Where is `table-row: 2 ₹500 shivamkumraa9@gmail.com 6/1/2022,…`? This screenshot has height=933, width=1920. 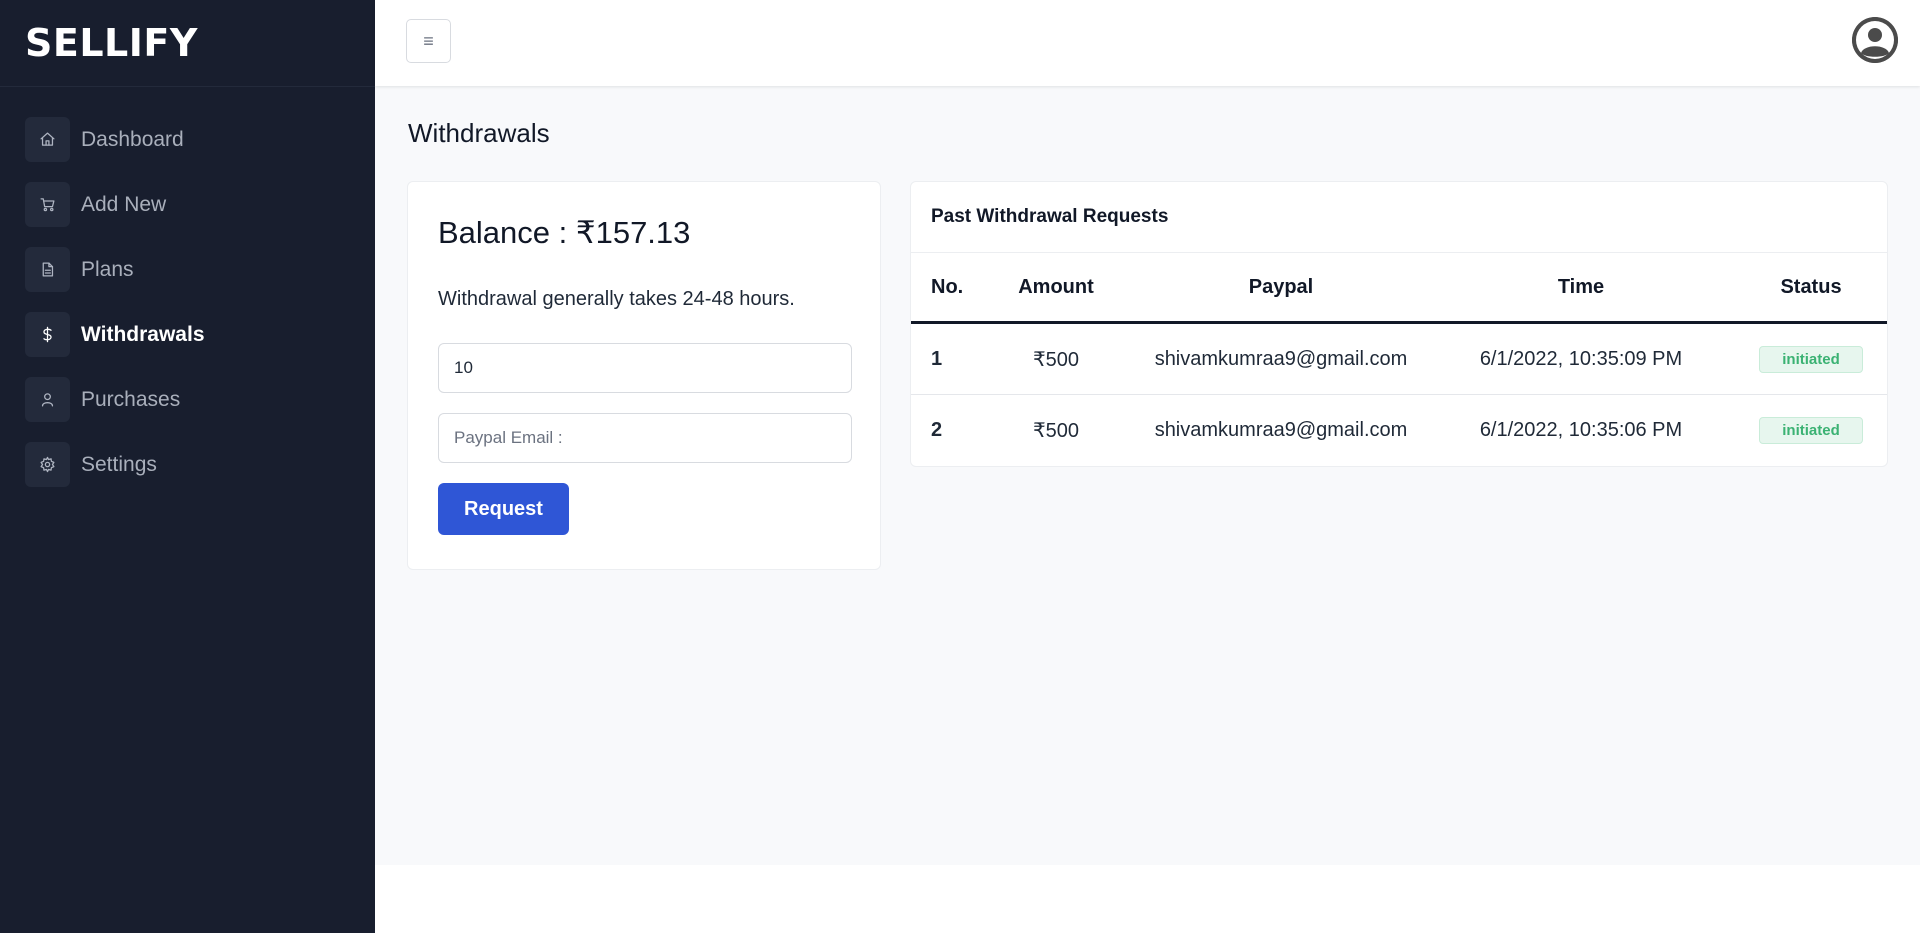 table-row: 2 ₹500 shivamkumraa9@gmail.com 6/1/2022,… is located at coordinates (1399, 430).